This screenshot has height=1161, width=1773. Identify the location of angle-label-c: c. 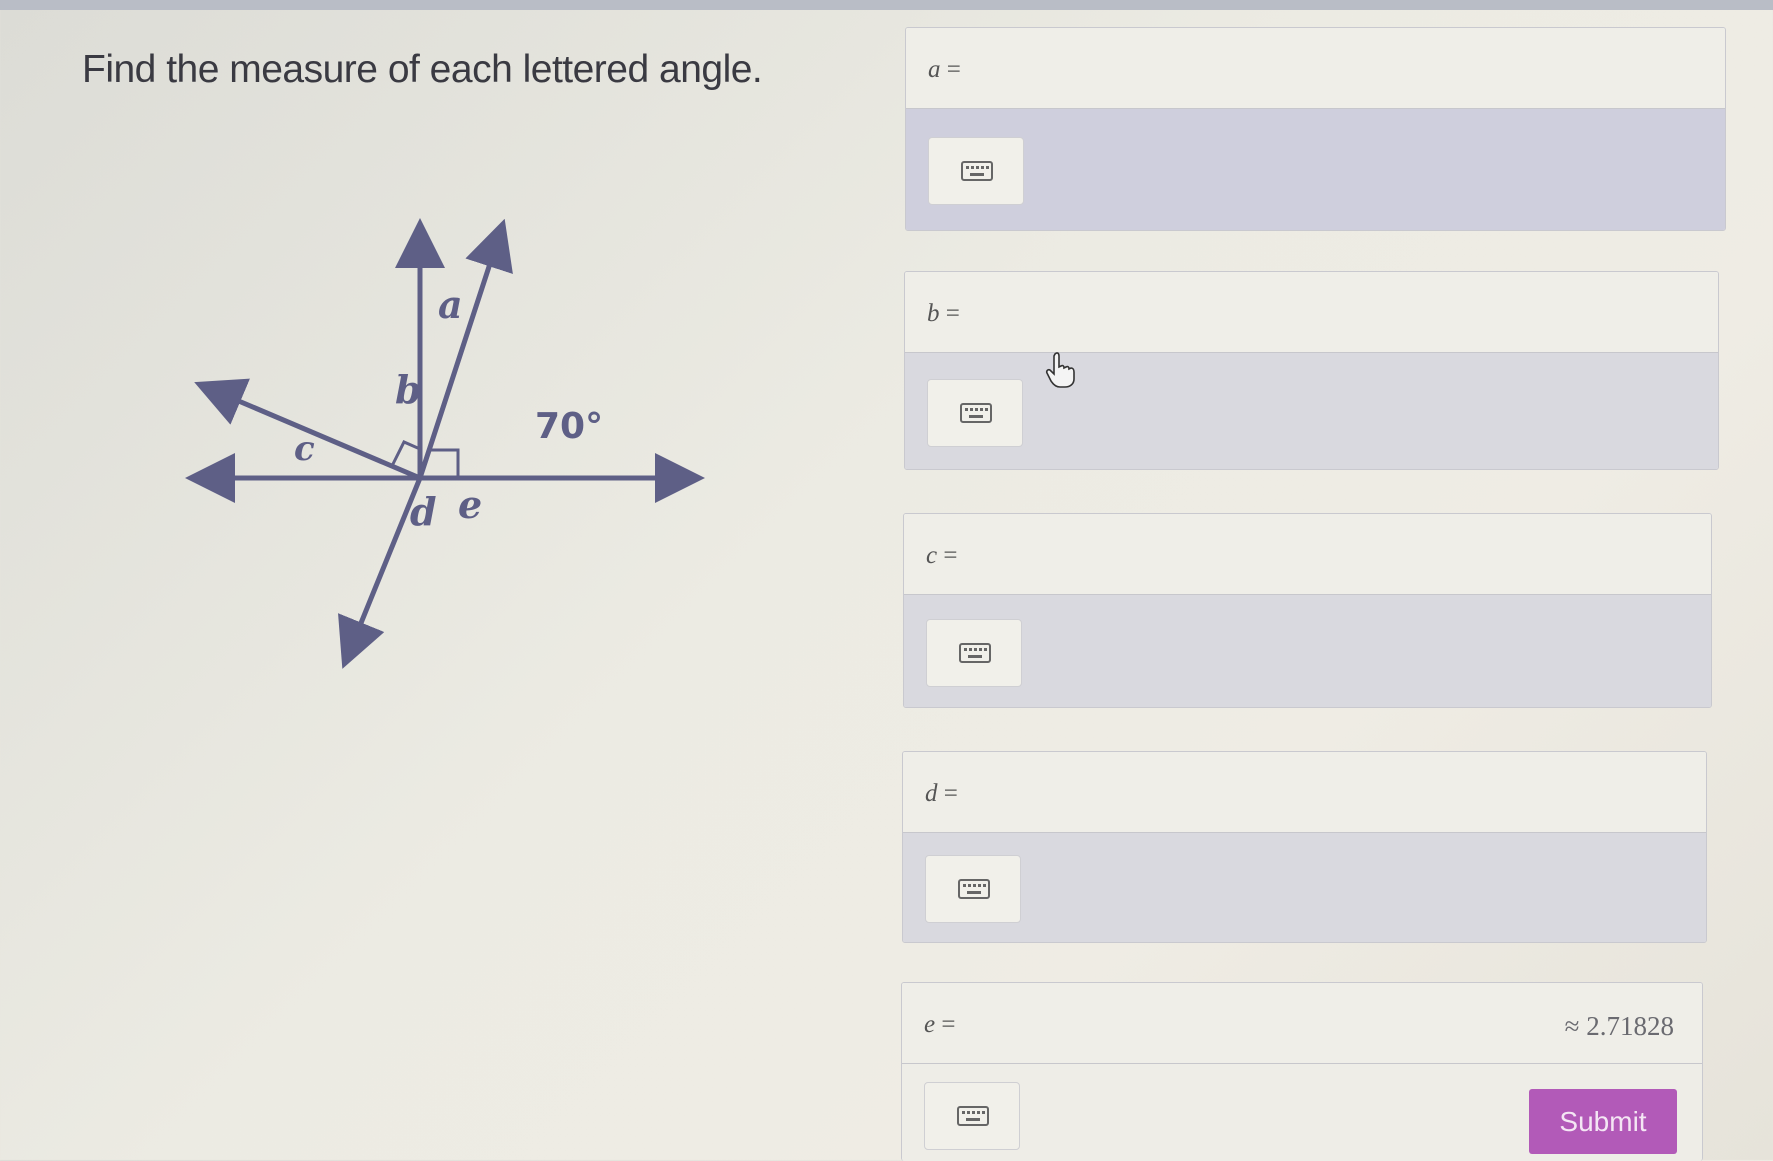
(304, 449).